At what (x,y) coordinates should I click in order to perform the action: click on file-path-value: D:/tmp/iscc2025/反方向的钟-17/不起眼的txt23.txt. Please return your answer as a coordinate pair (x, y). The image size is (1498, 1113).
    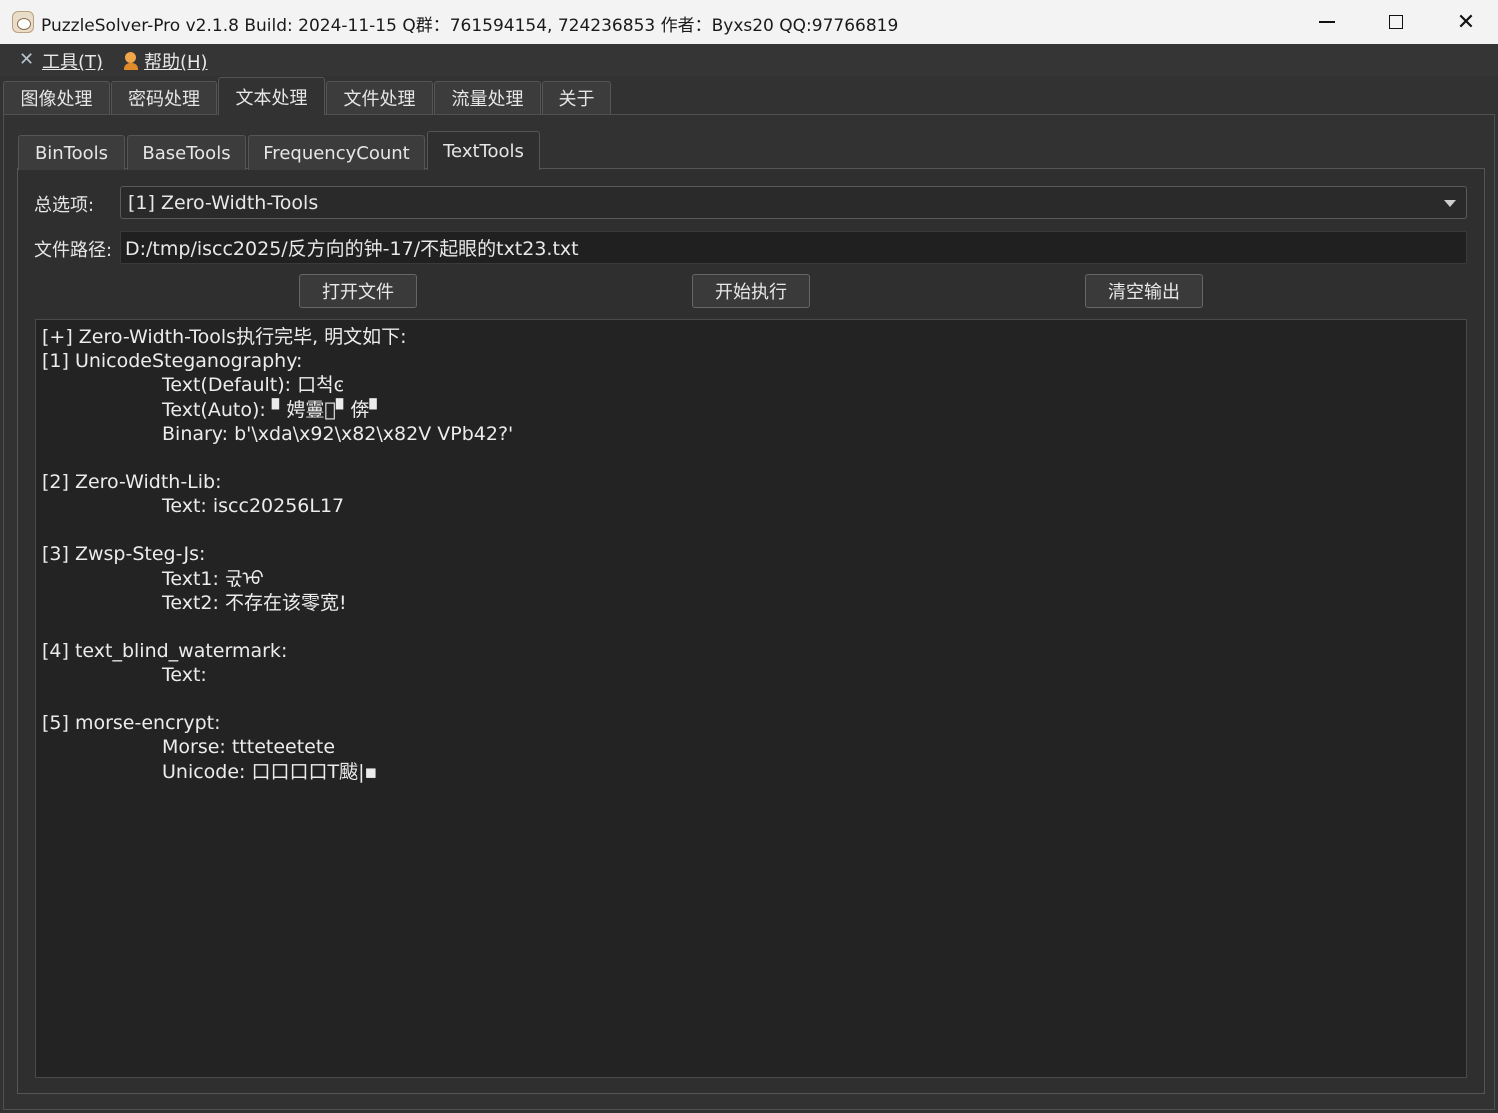
    Looking at the image, I should click on (352, 249).